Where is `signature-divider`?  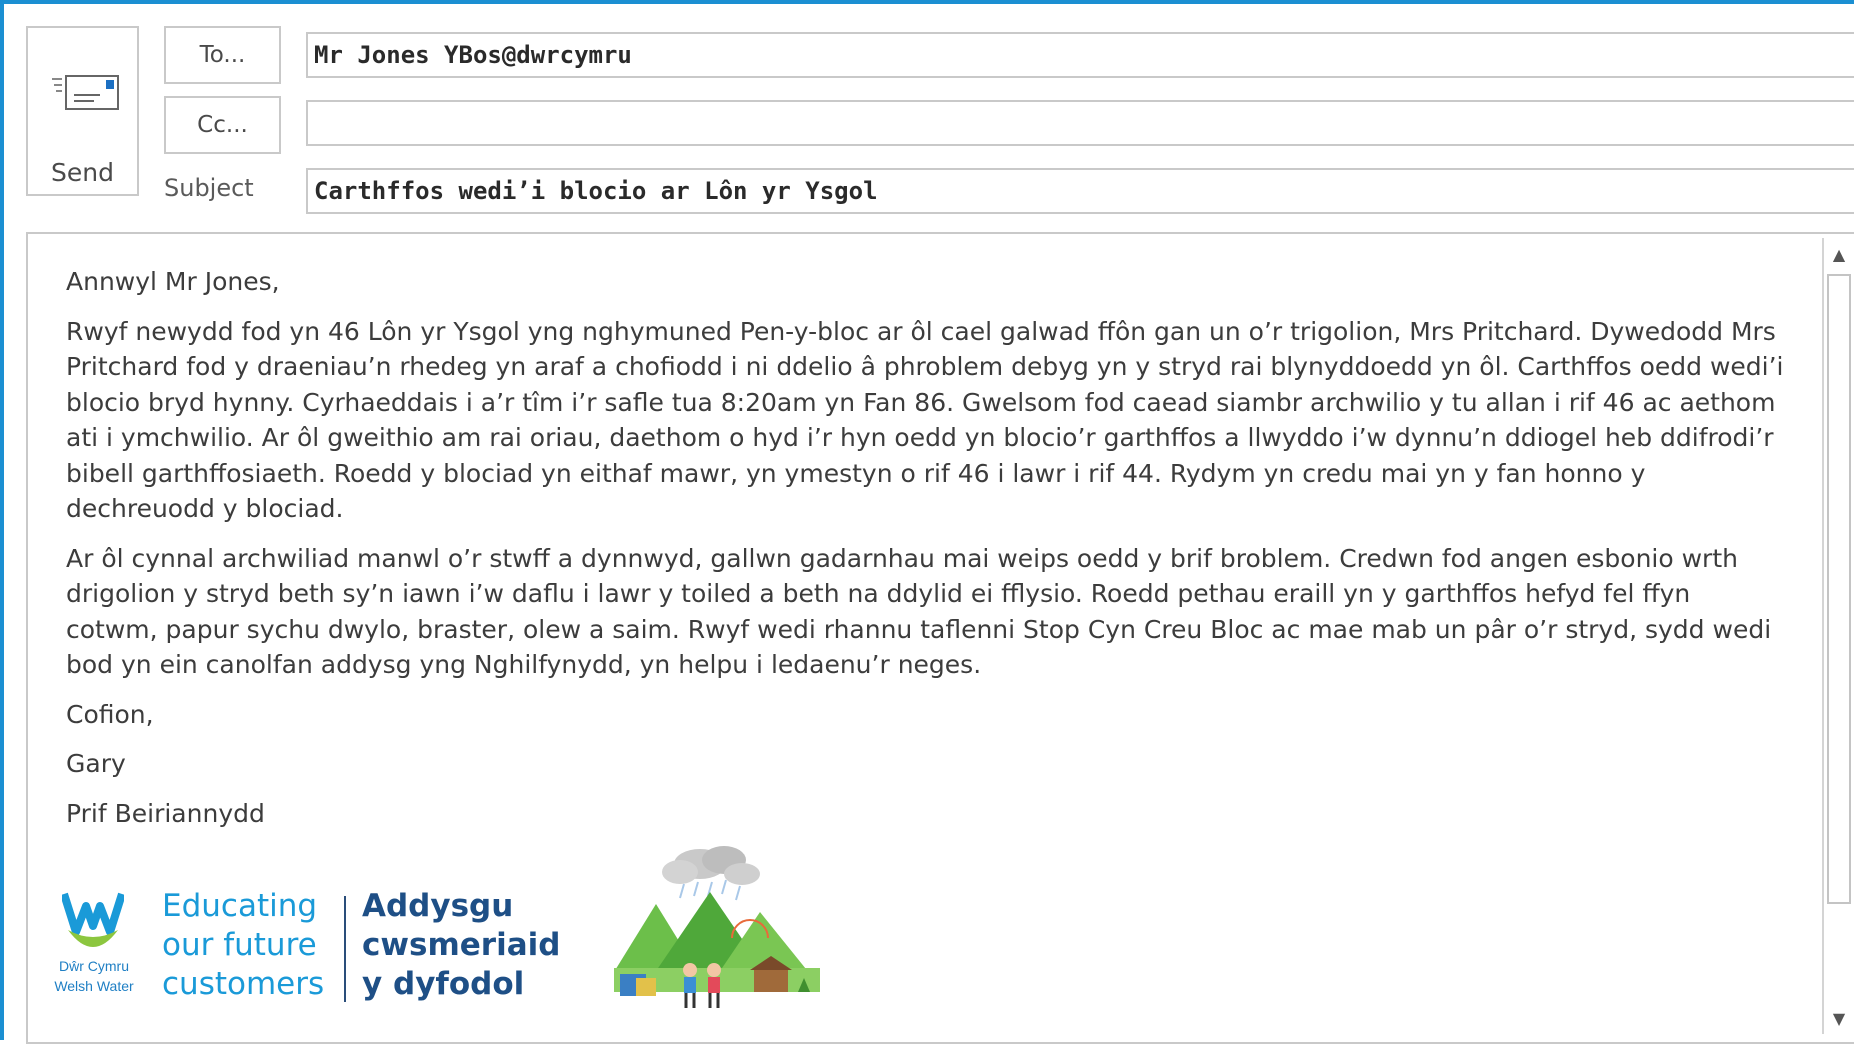 signature-divider is located at coordinates (345, 949).